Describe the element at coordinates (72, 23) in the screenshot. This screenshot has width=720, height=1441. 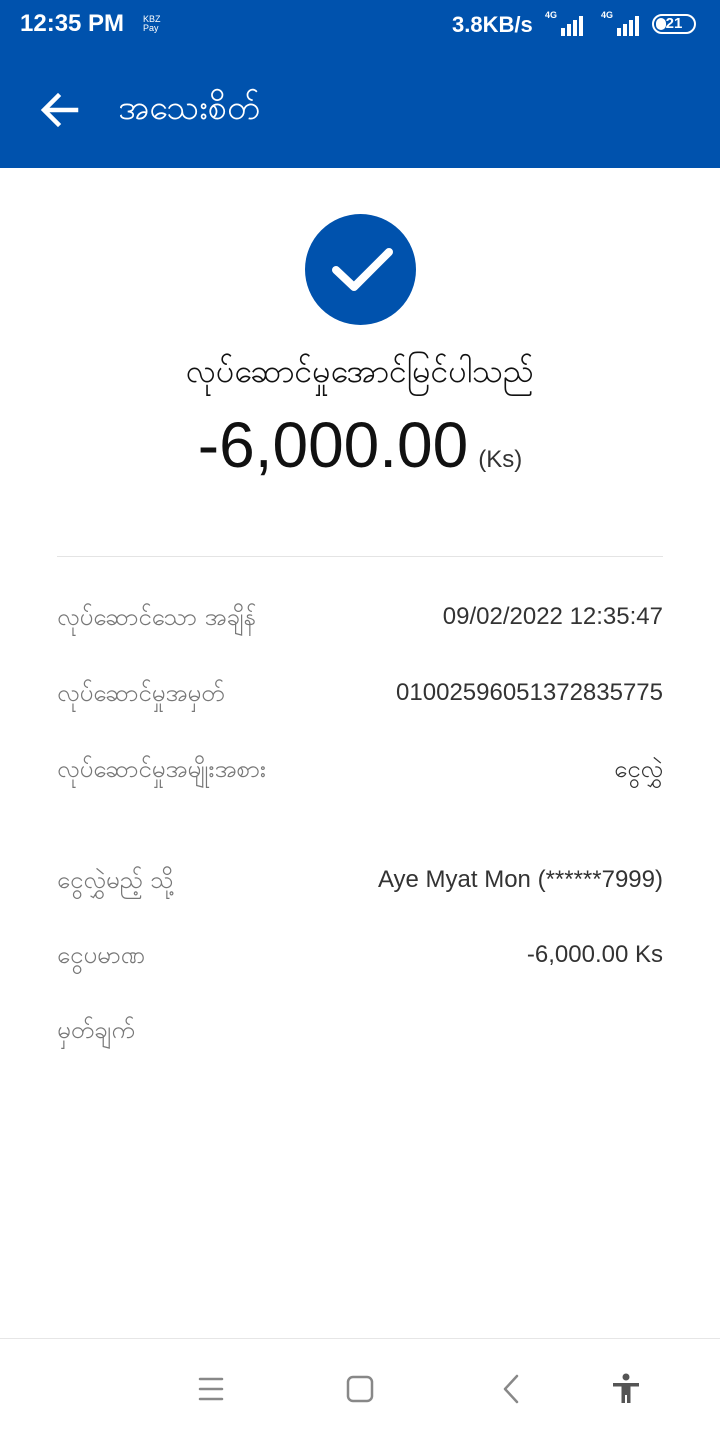
I see `status-time: 12:35 PM` at that location.